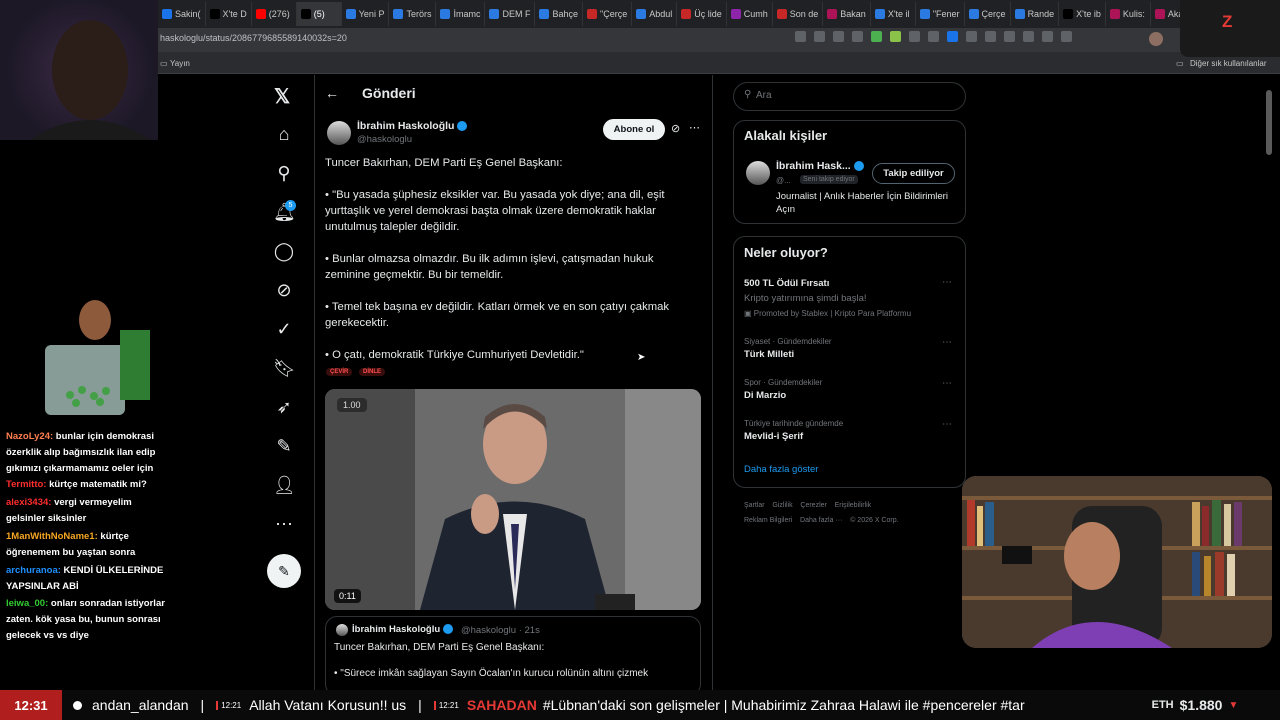 This screenshot has width=1280, height=720. Describe the element at coordinates (26, 484) in the screenshot. I see `chat-username: Termitto:` at that location.